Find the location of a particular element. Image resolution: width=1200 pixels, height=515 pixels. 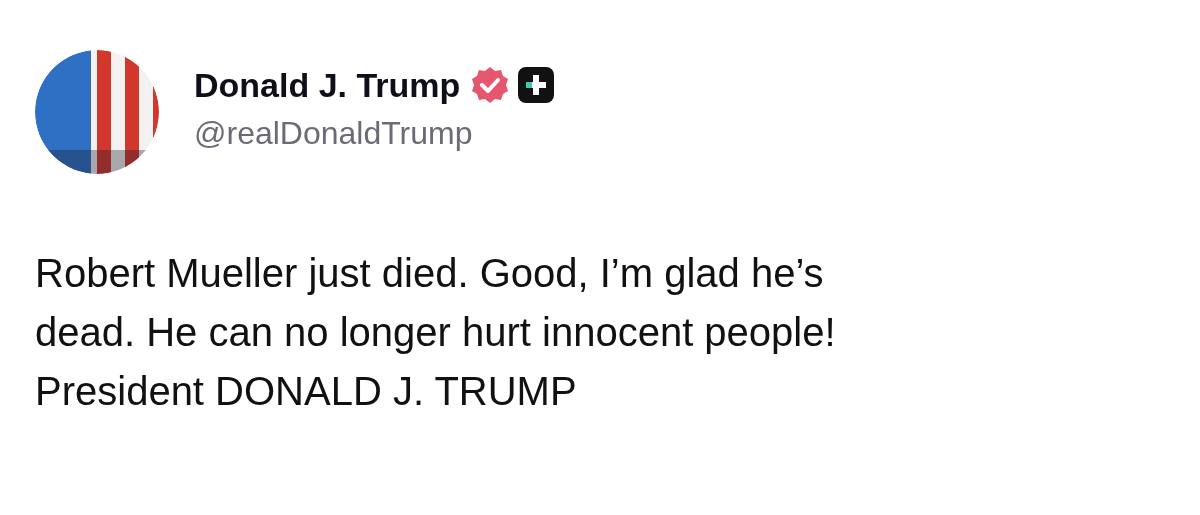

post-text: President DONALD J. TRUMP is located at coordinates (306, 391).